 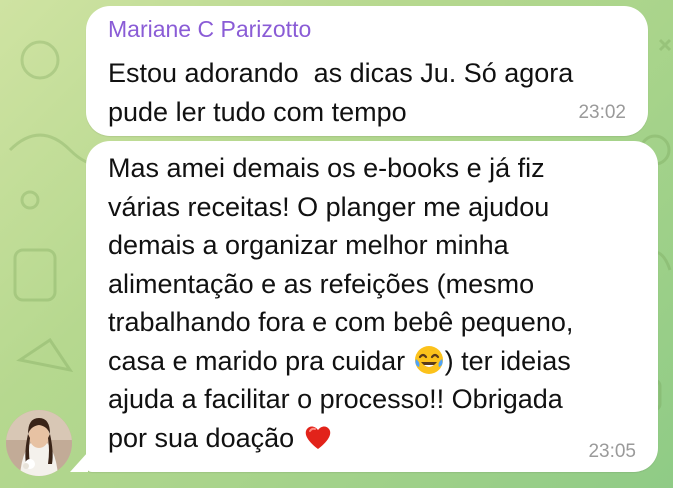 I want to click on red-heart-emoji, so click(x=317, y=437).